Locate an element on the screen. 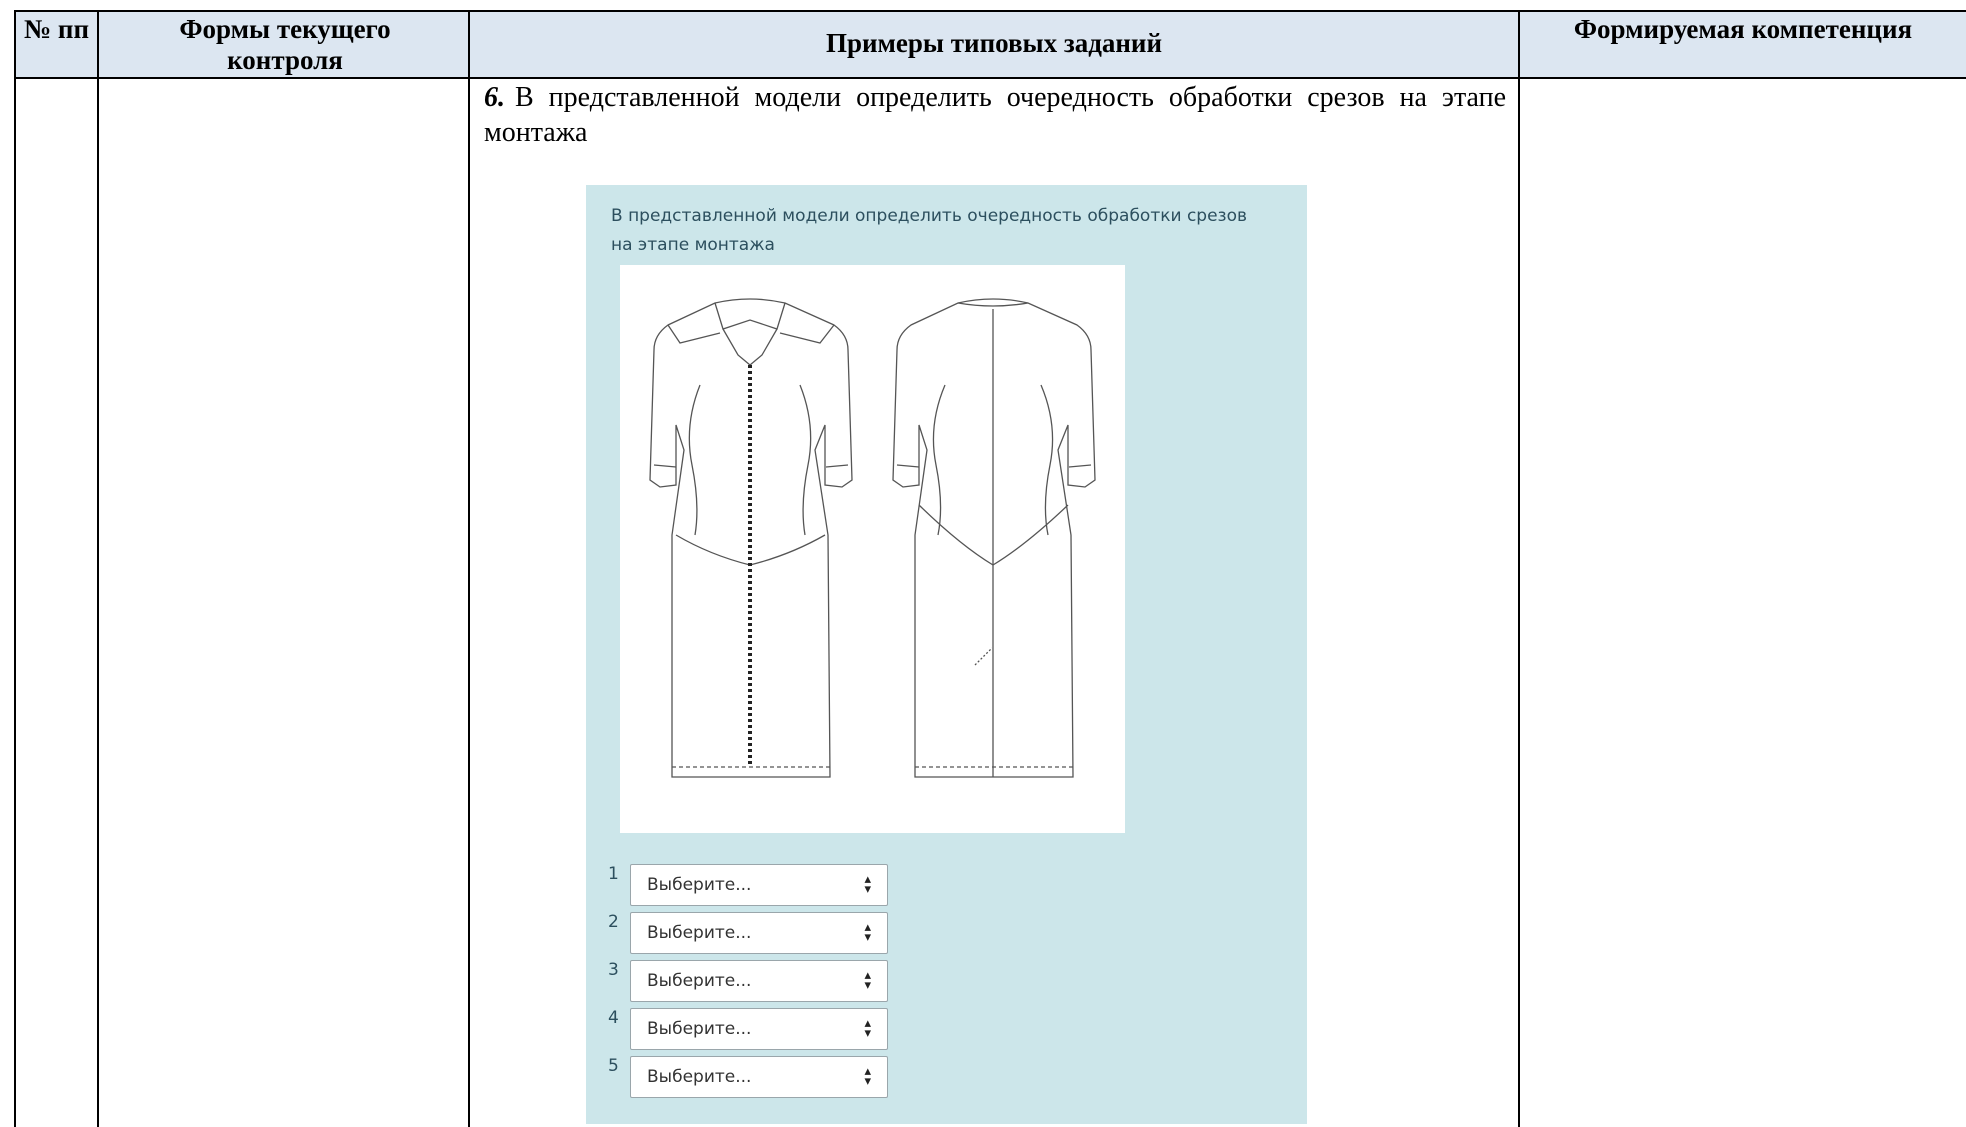  answer-index: 1 is located at coordinates (613, 874).